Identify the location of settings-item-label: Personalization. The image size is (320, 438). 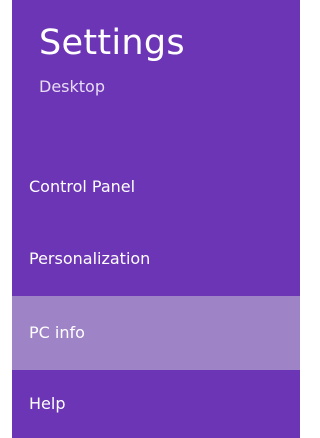
(90, 258).